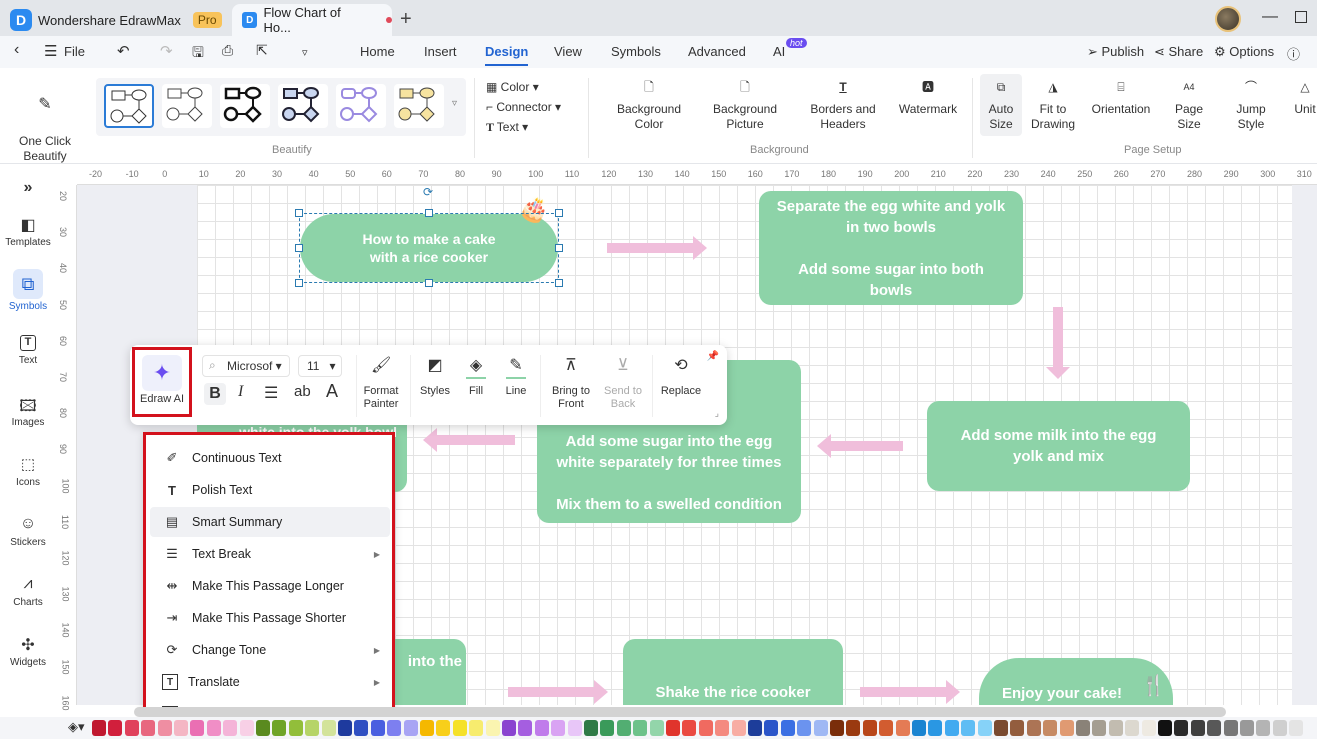  I want to click on fill-button: ◈ Fill, so click(476, 378).